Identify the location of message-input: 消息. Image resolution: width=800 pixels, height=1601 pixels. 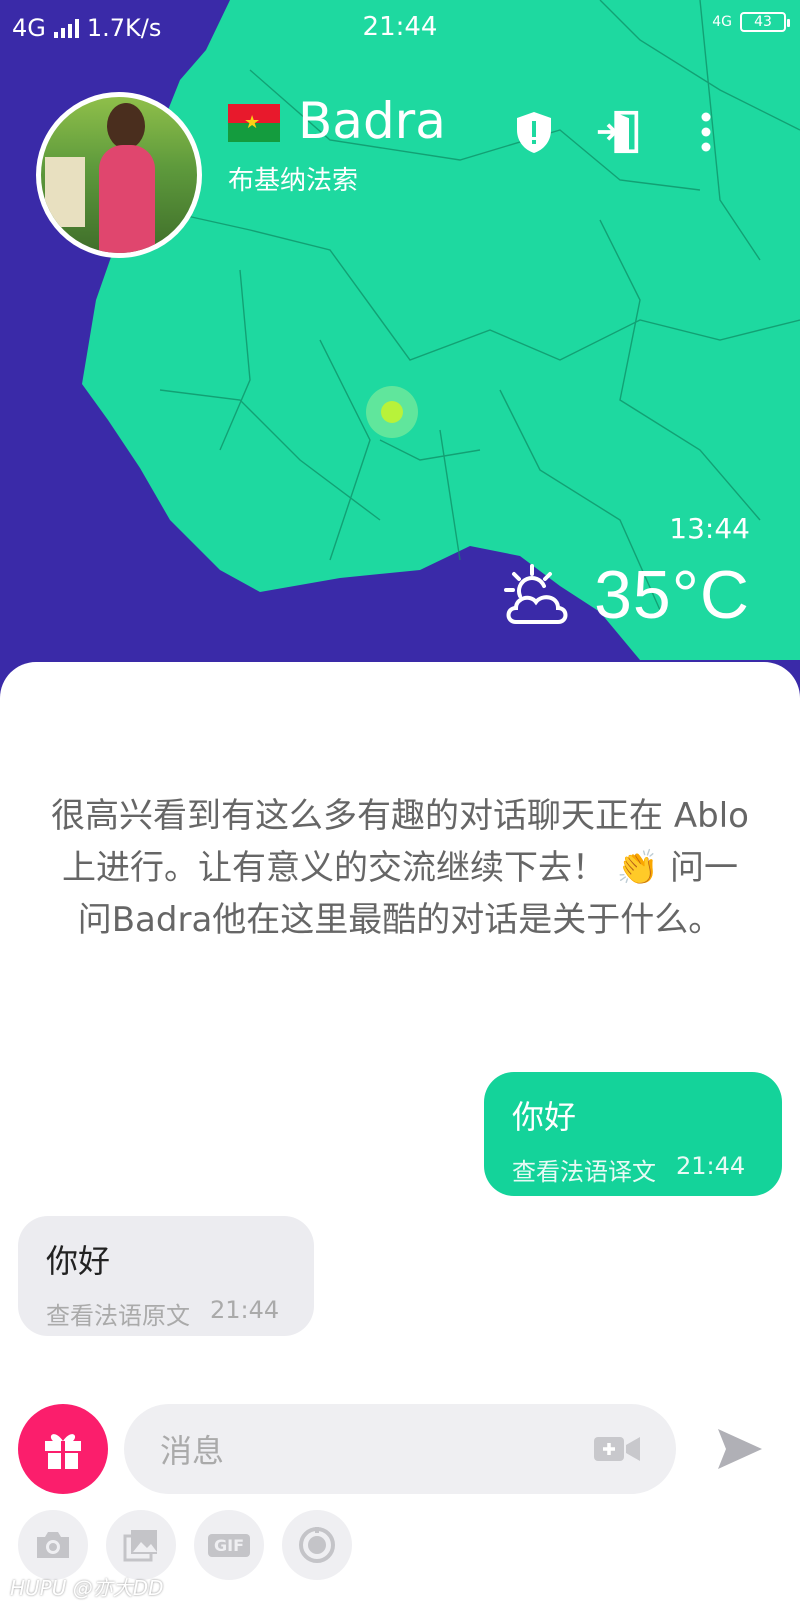
(400, 1449).